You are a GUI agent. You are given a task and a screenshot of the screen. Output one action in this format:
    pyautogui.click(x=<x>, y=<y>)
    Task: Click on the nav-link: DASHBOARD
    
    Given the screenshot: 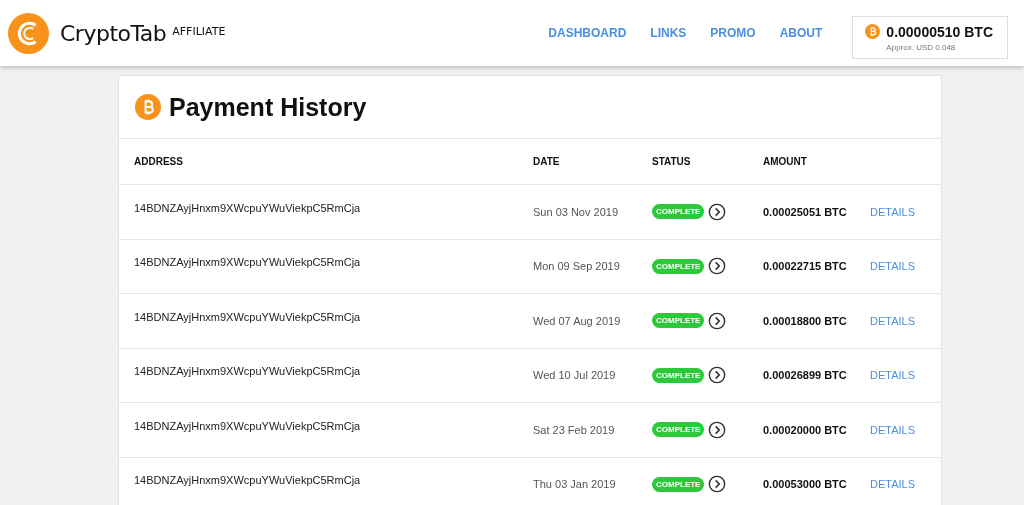 What is the action you would take?
    pyautogui.click(x=587, y=33)
    